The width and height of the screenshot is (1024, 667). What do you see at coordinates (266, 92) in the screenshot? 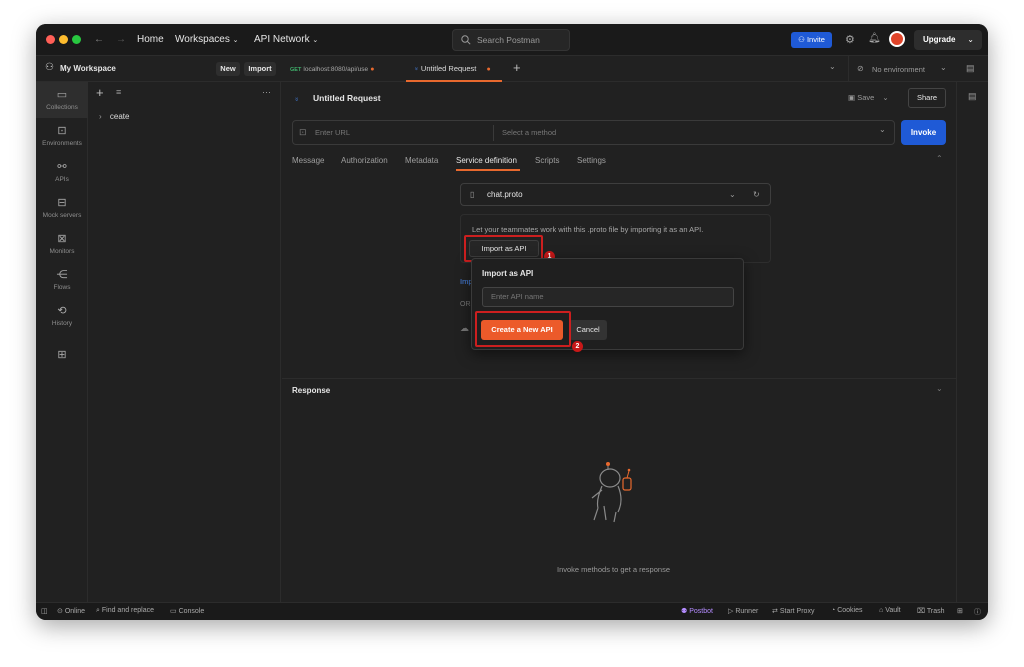
I see `more-options-icon: ⋯` at bounding box center [266, 92].